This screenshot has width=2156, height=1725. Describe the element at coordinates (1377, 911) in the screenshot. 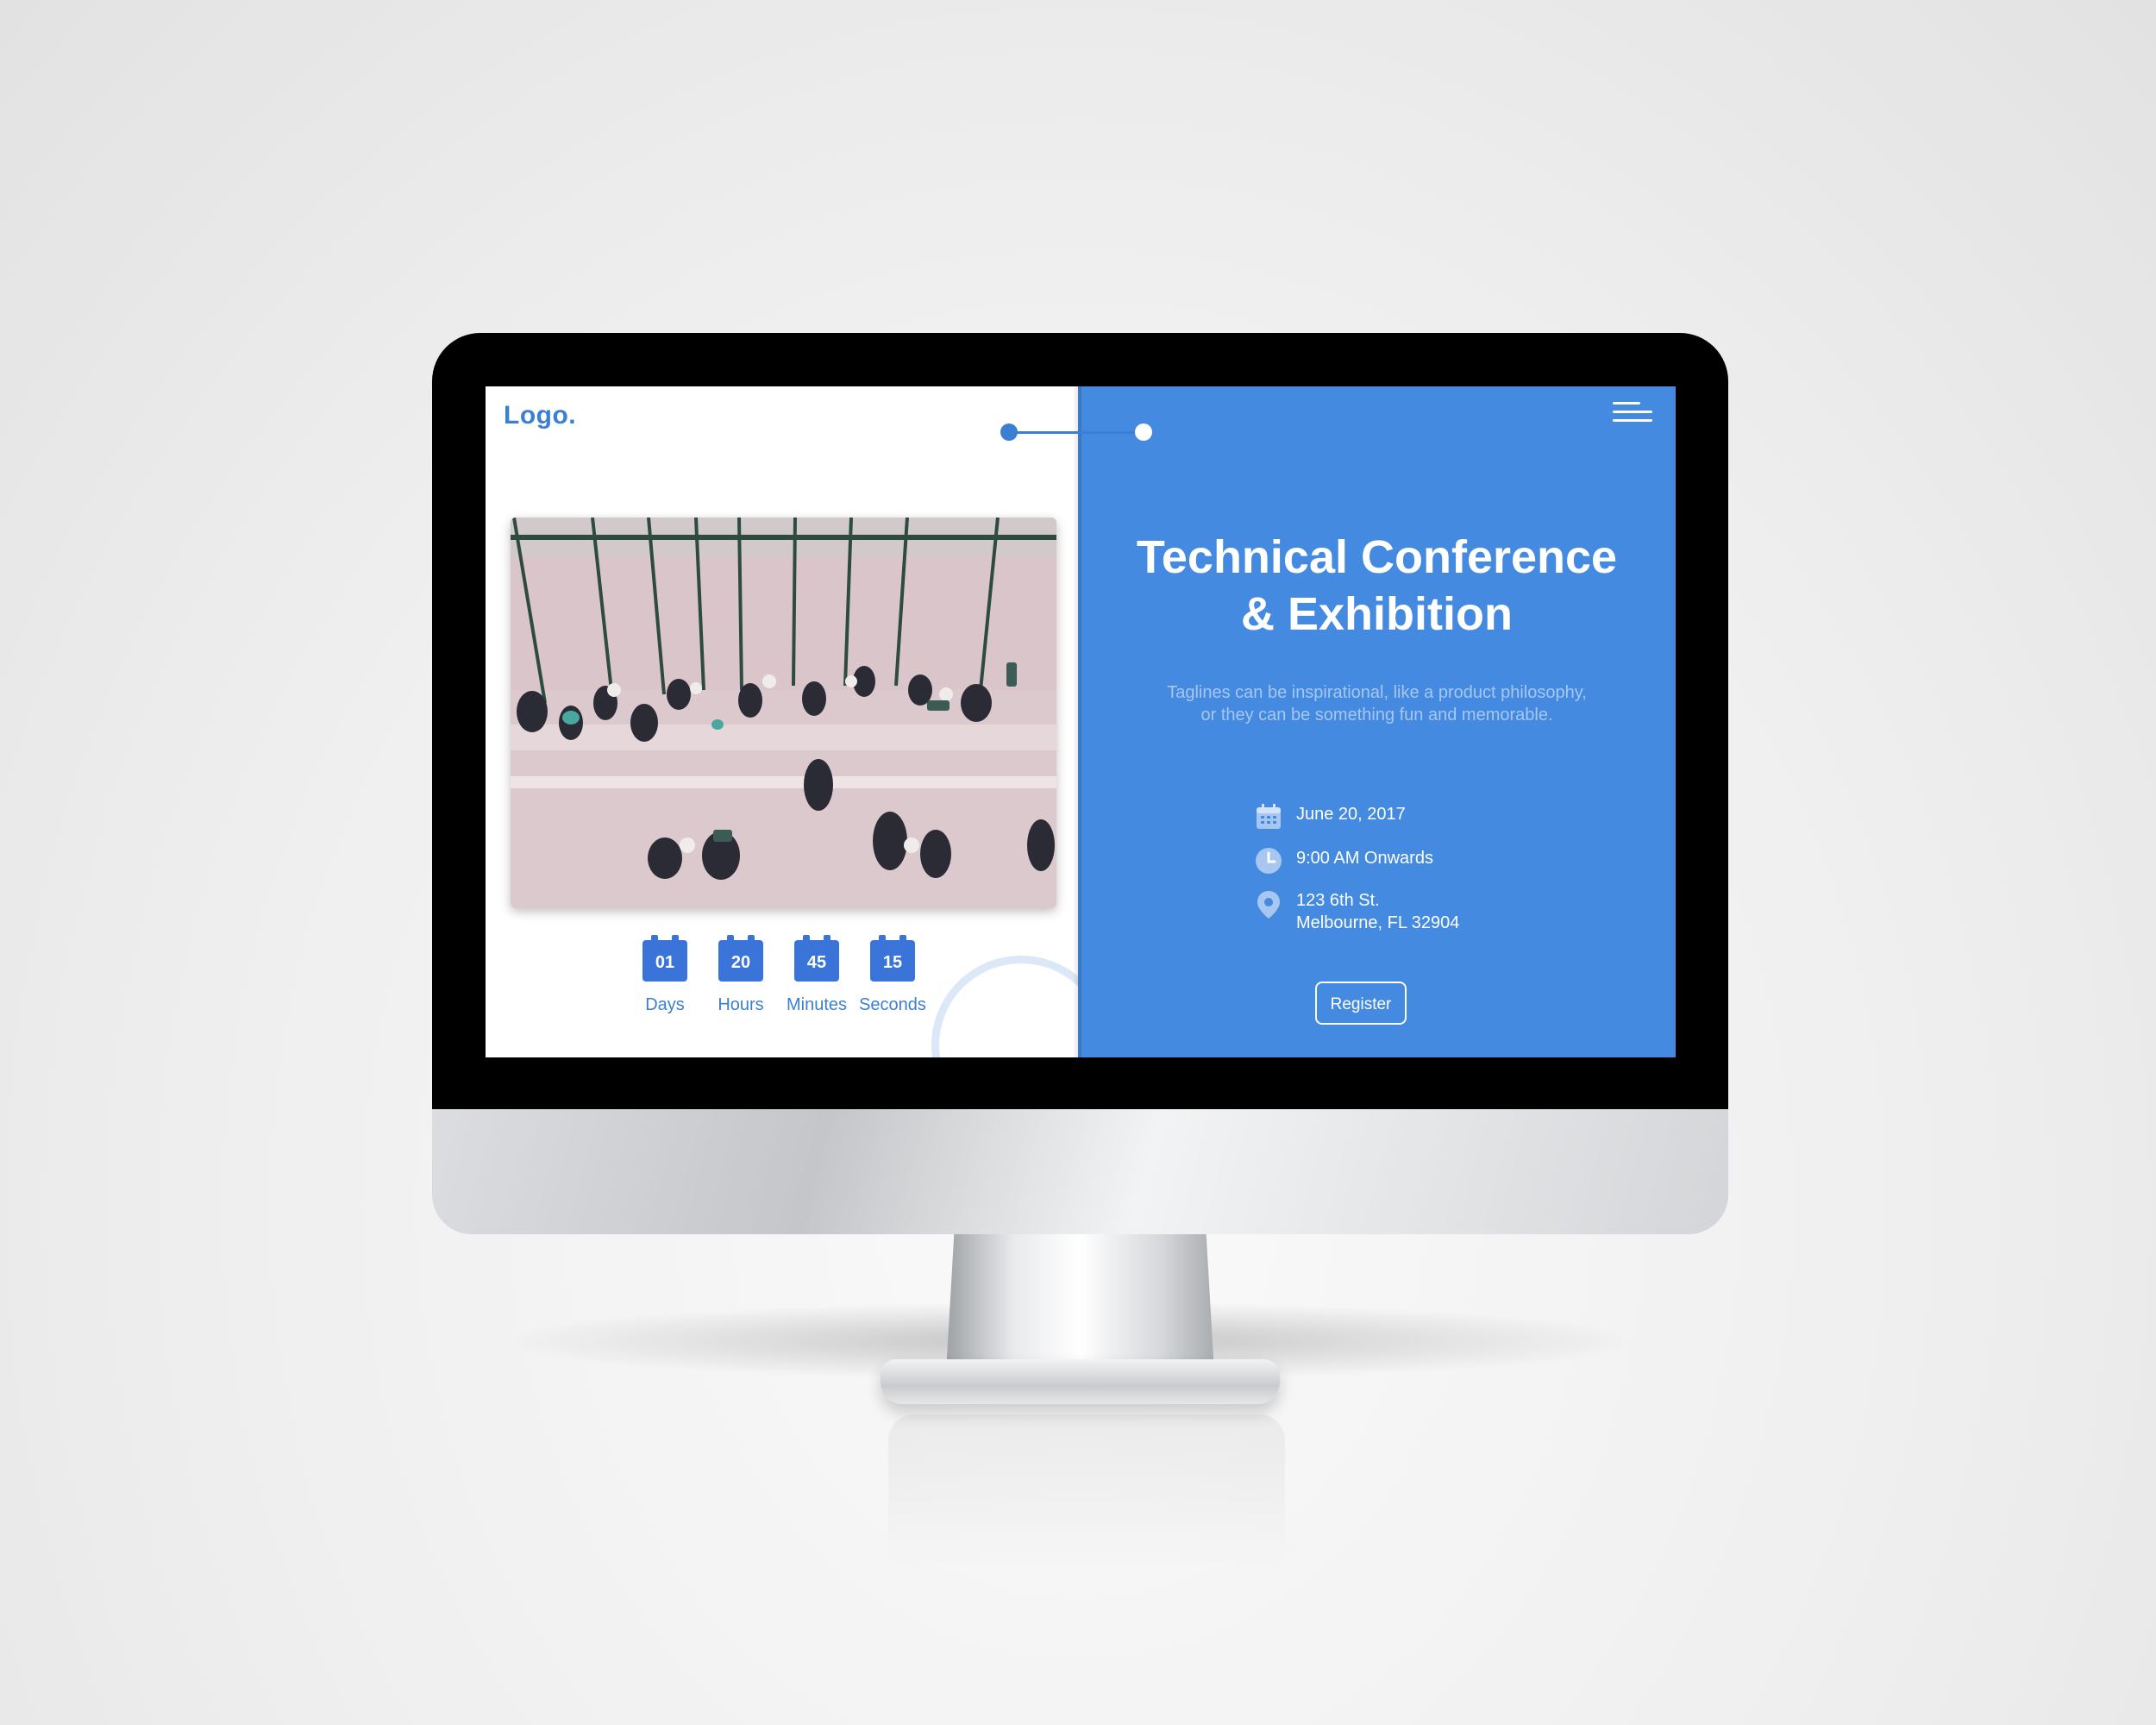

I see `event-address: 123 6th St. Melbourne, FL 32904` at that location.